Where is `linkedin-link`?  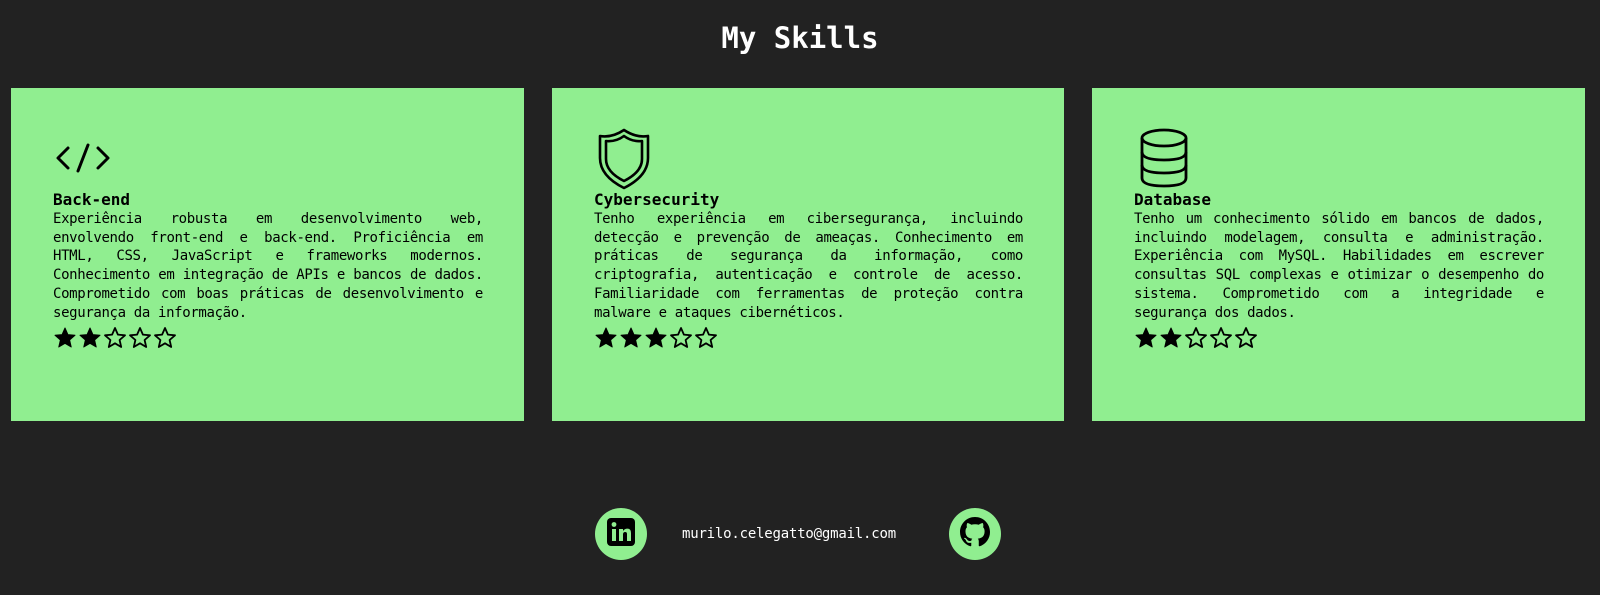 linkedin-link is located at coordinates (621, 534).